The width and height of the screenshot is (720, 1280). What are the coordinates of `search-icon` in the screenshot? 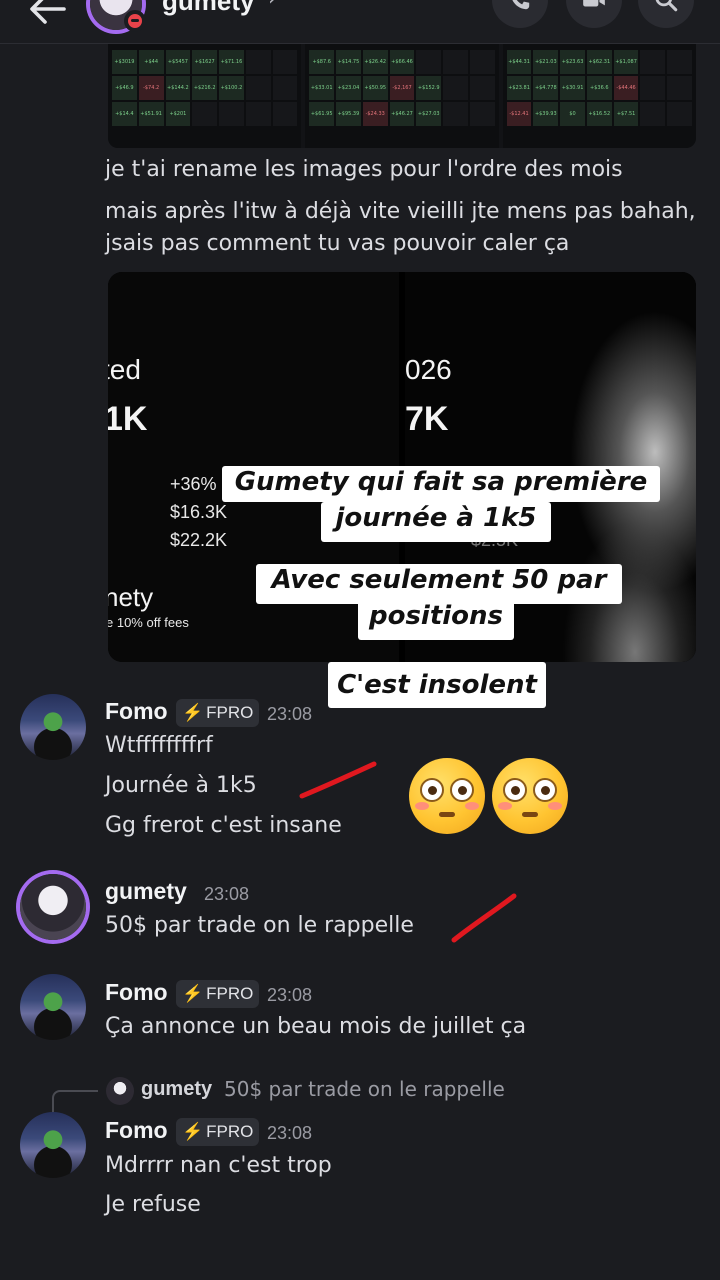 It's located at (666, 6).